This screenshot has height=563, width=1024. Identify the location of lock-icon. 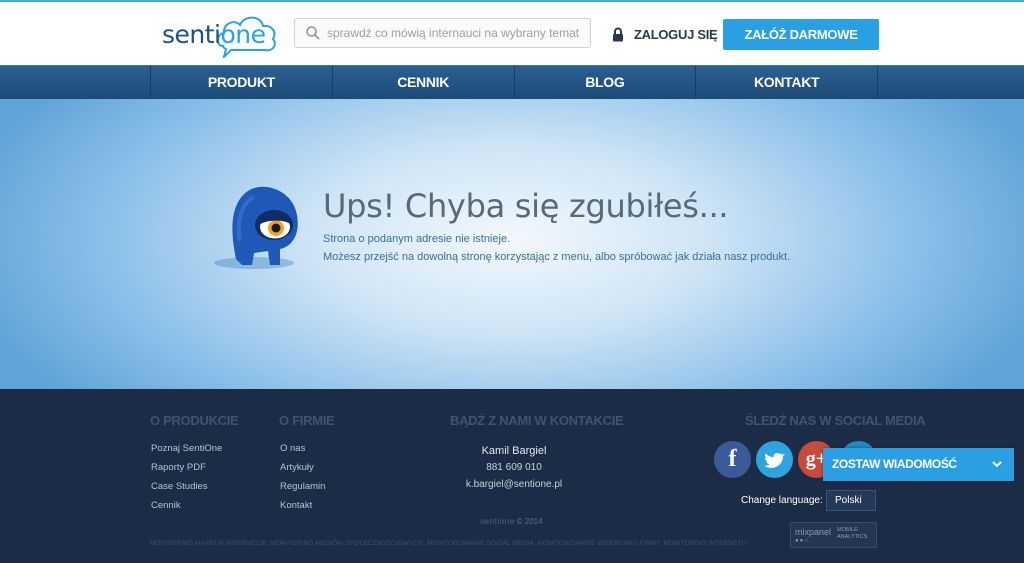
(618, 34).